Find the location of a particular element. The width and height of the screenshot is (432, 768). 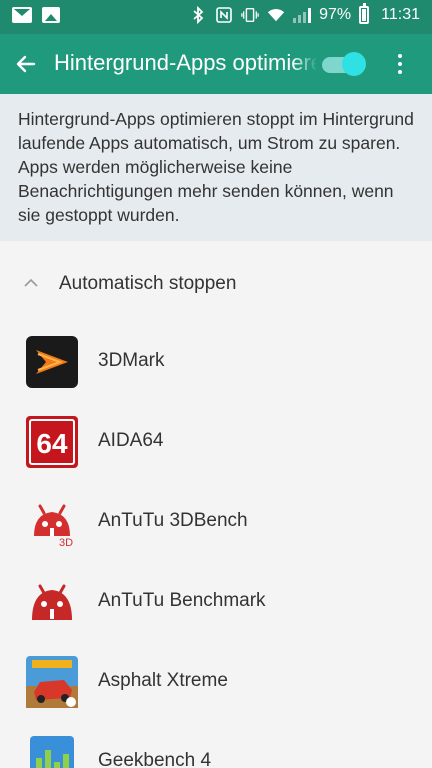

signal-icon is located at coordinates (302, 15).